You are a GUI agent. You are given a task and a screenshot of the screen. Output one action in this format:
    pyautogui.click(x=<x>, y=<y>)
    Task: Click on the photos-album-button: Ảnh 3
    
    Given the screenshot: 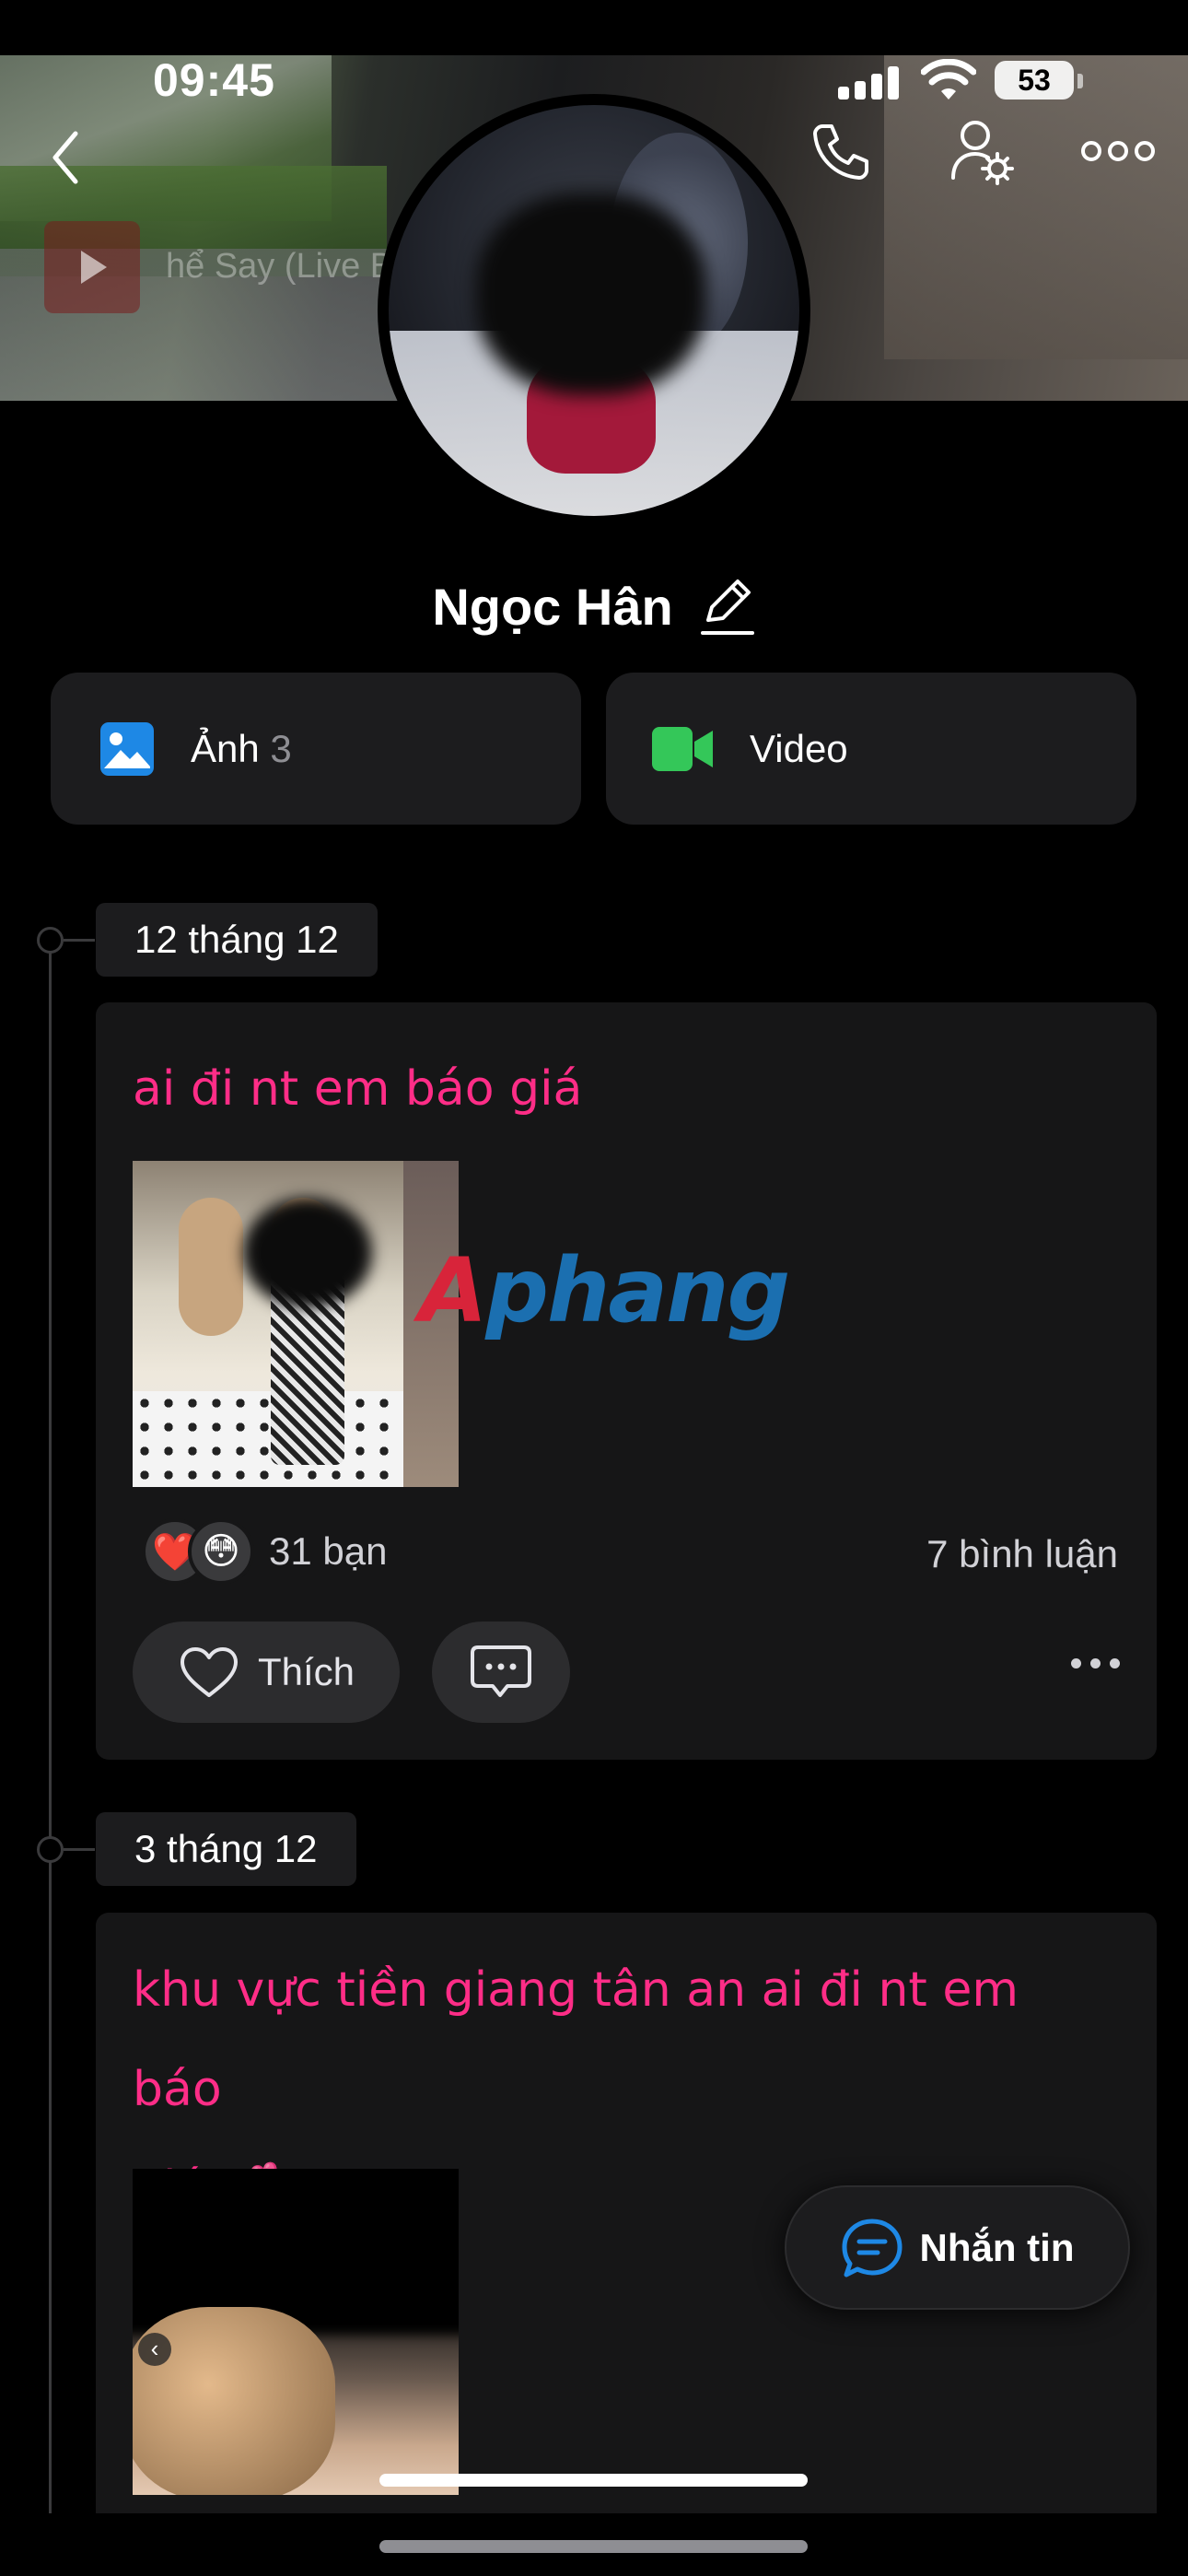 What is the action you would take?
    pyautogui.click(x=316, y=749)
    